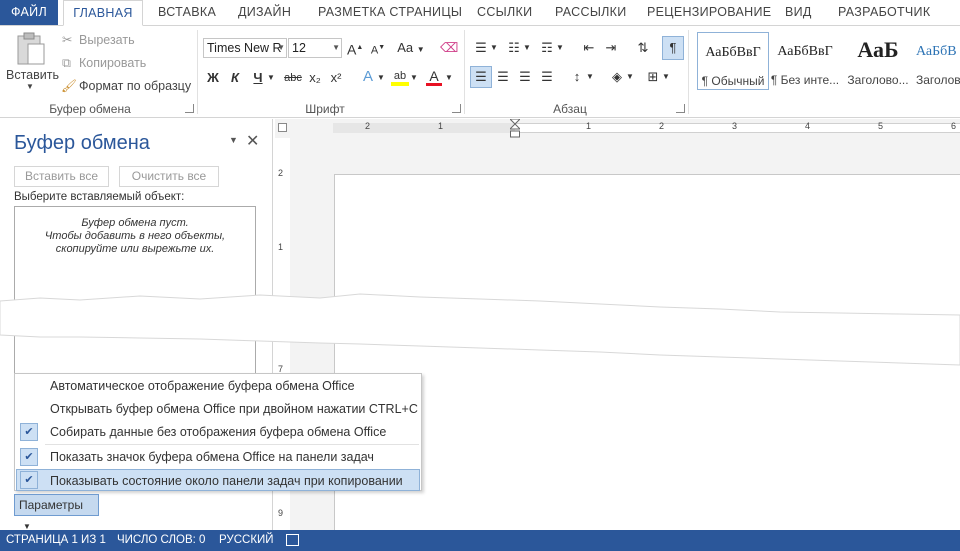  I want to click on superscript-button: x², so click(336, 78).